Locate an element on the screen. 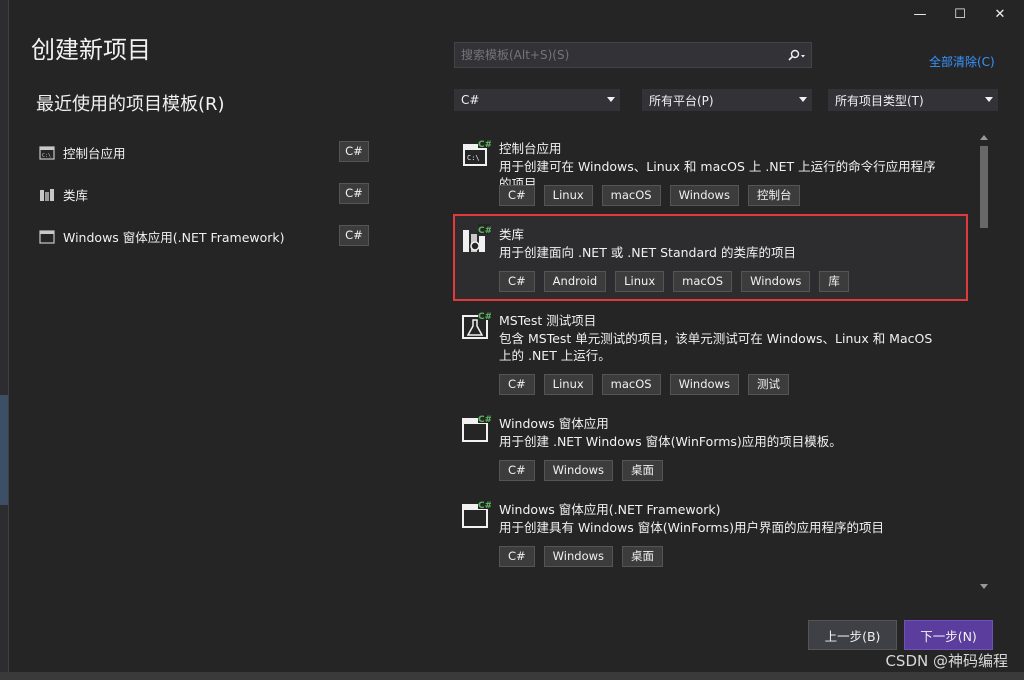  recent-item-console: C:\ 控制台应用 C# is located at coordinates (204, 152).